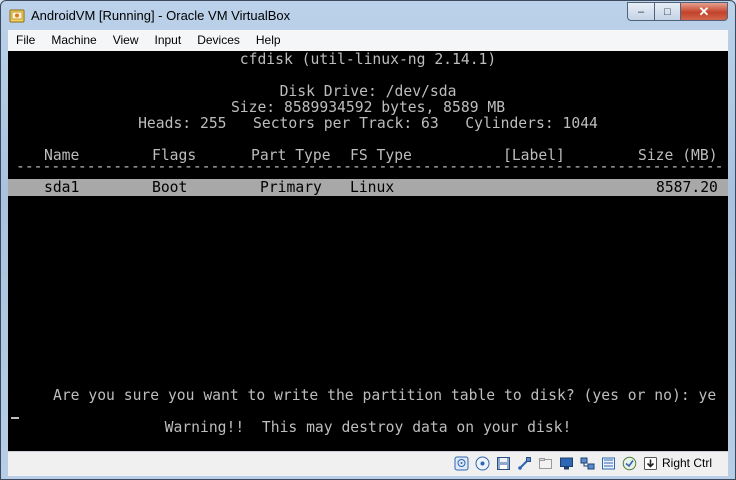  What do you see at coordinates (372, 187) in the screenshot?
I see `partition-fs-type: Linux` at bounding box center [372, 187].